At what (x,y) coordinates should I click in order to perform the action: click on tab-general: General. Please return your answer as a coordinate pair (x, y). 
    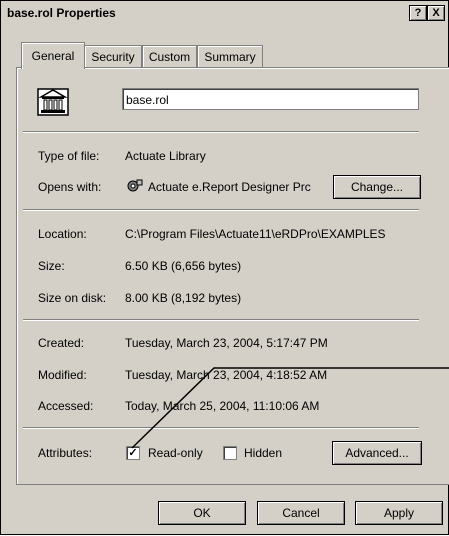
    Looking at the image, I should click on (53, 55).